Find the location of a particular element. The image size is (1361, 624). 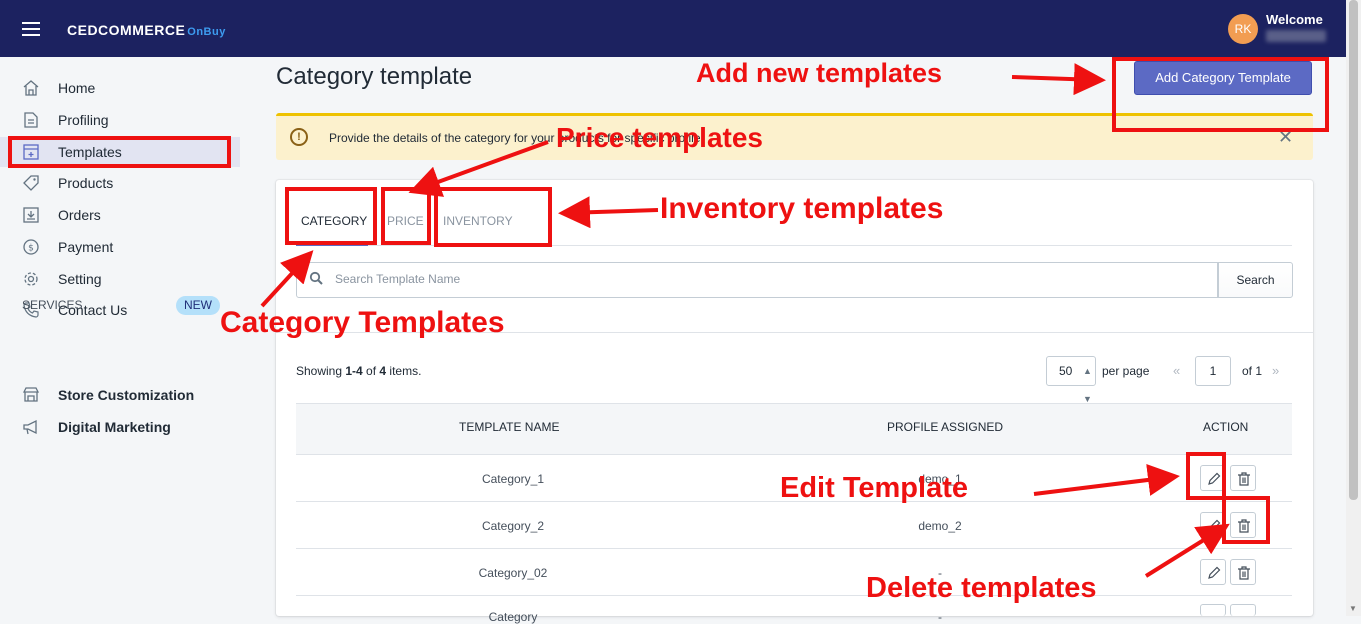

profile-cell: demo_2 is located at coordinates (940, 526).